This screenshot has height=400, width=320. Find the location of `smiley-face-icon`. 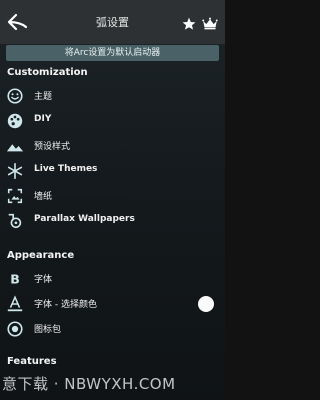

smiley-face-icon is located at coordinates (15, 96).